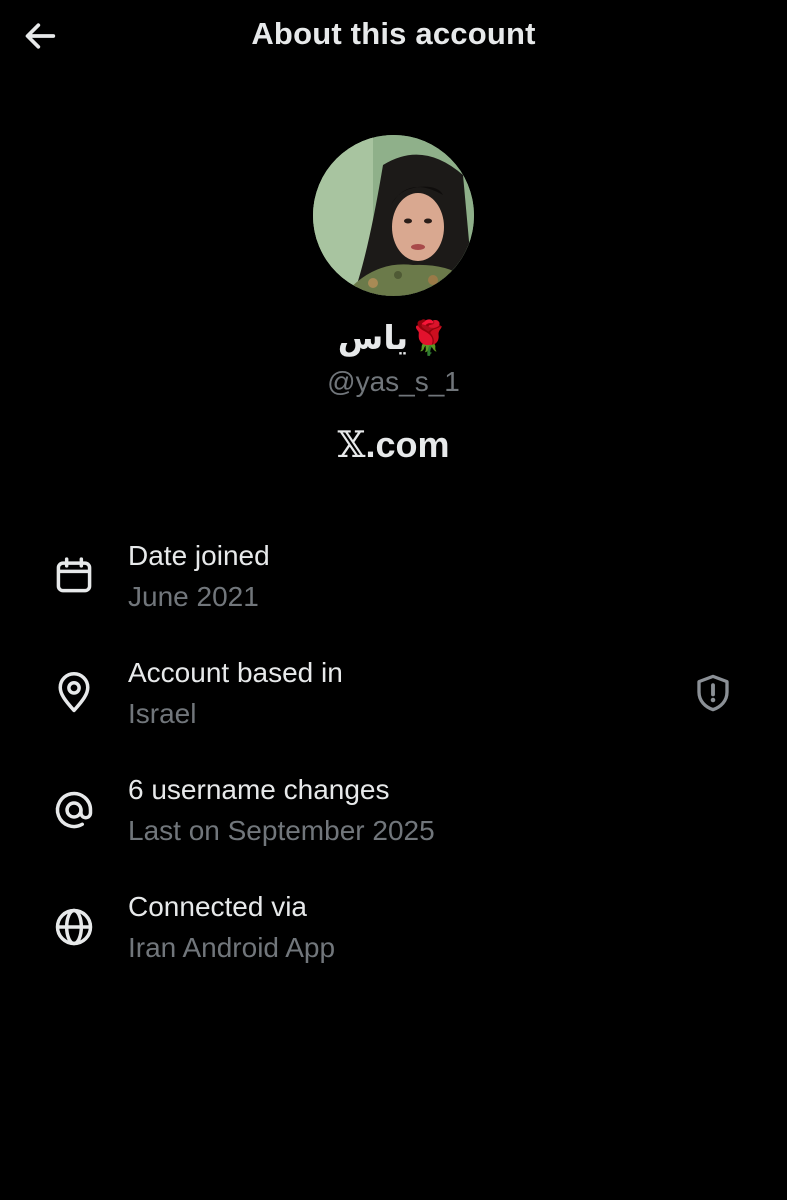  What do you see at coordinates (74, 927) in the screenshot?
I see `globe-icon` at bounding box center [74, 927].